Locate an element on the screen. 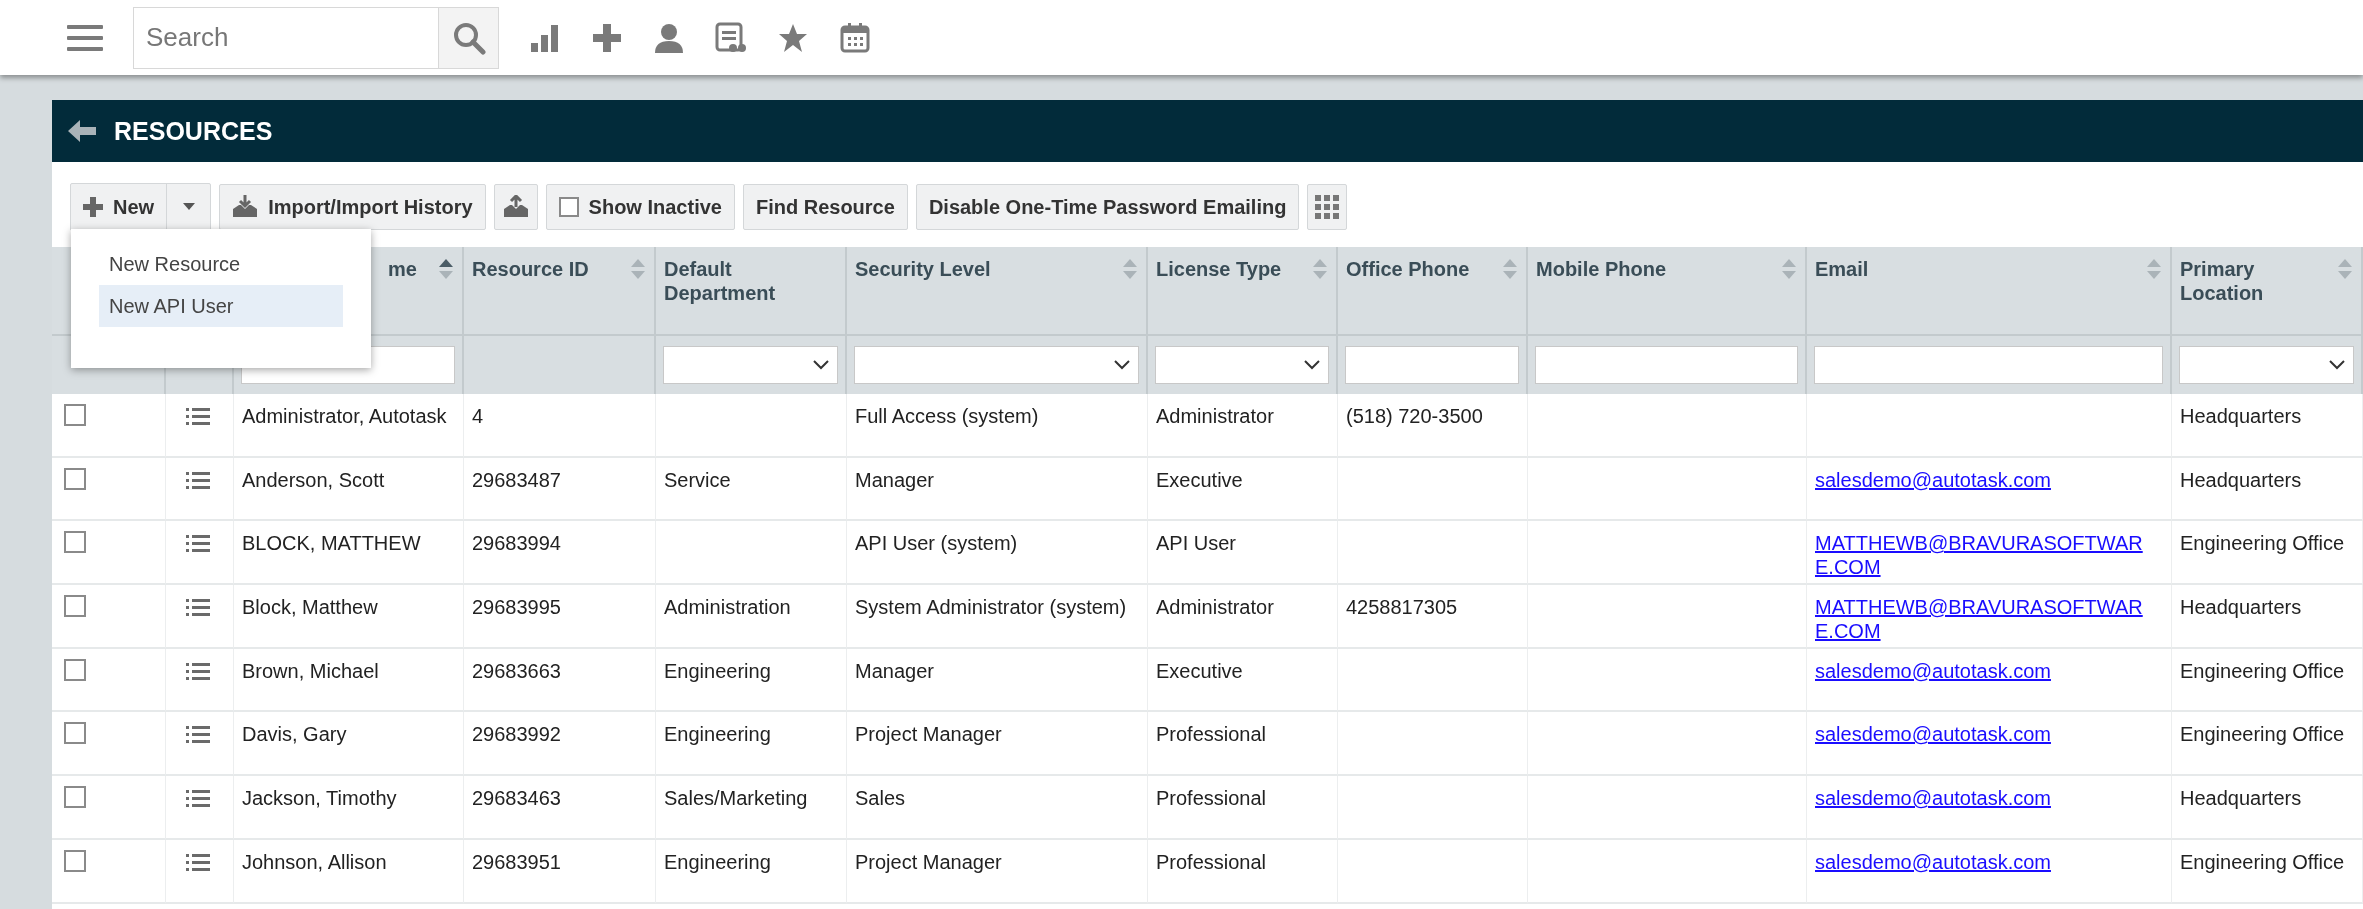 This screenshot has width=2363, height=909. table-cell: Johnson, Allison is located at coordinates (349, 871).